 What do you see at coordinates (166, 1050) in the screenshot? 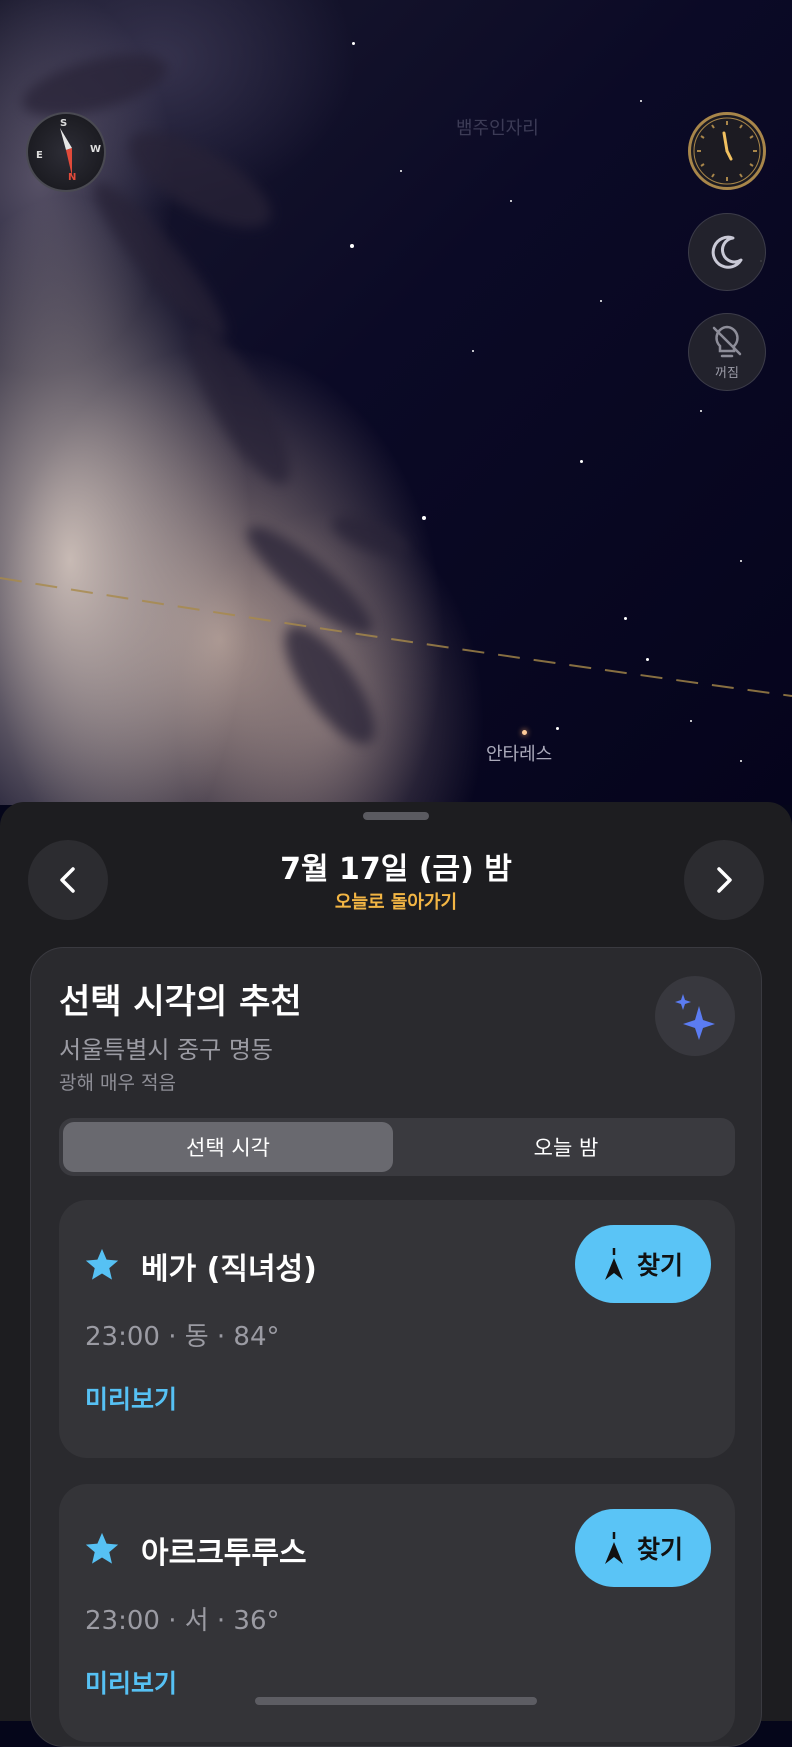
I see `location-text: 서울특별시 중구 명동` at bounding box center [166, 1050].